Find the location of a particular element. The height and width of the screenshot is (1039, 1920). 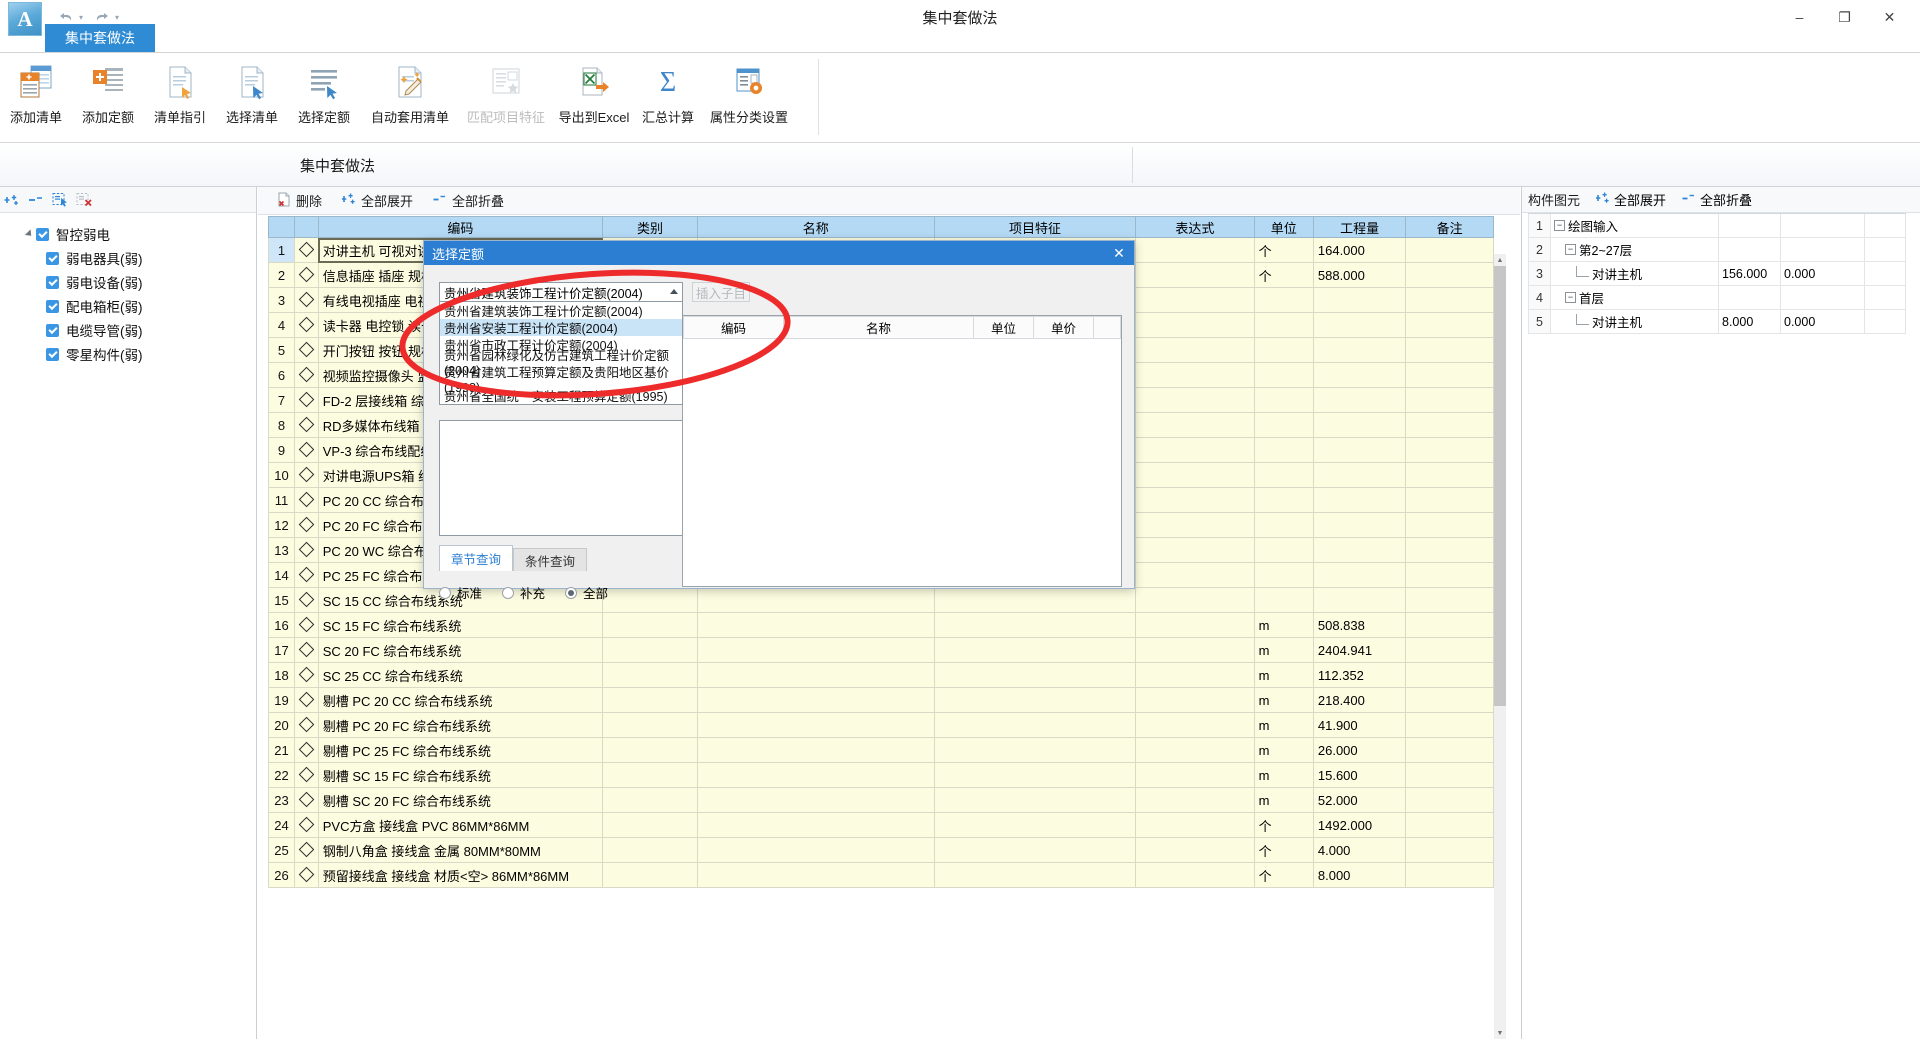

table-row: 1− 绘图输入 is located at coordinates (1717, 225).